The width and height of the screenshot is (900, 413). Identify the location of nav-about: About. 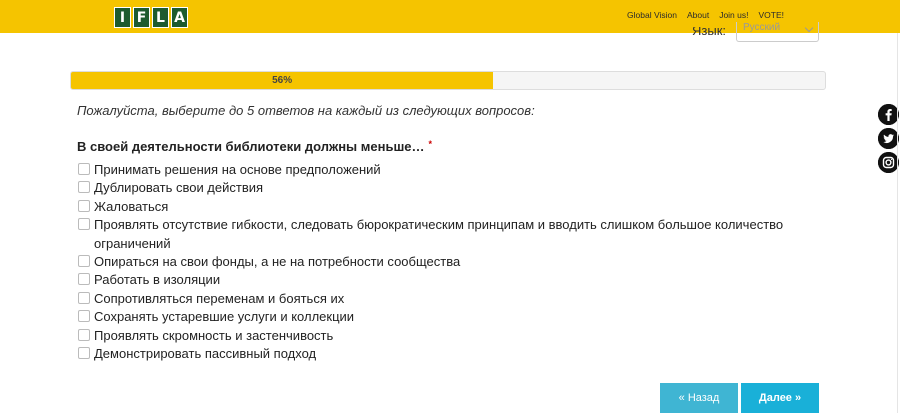
(698, 15).